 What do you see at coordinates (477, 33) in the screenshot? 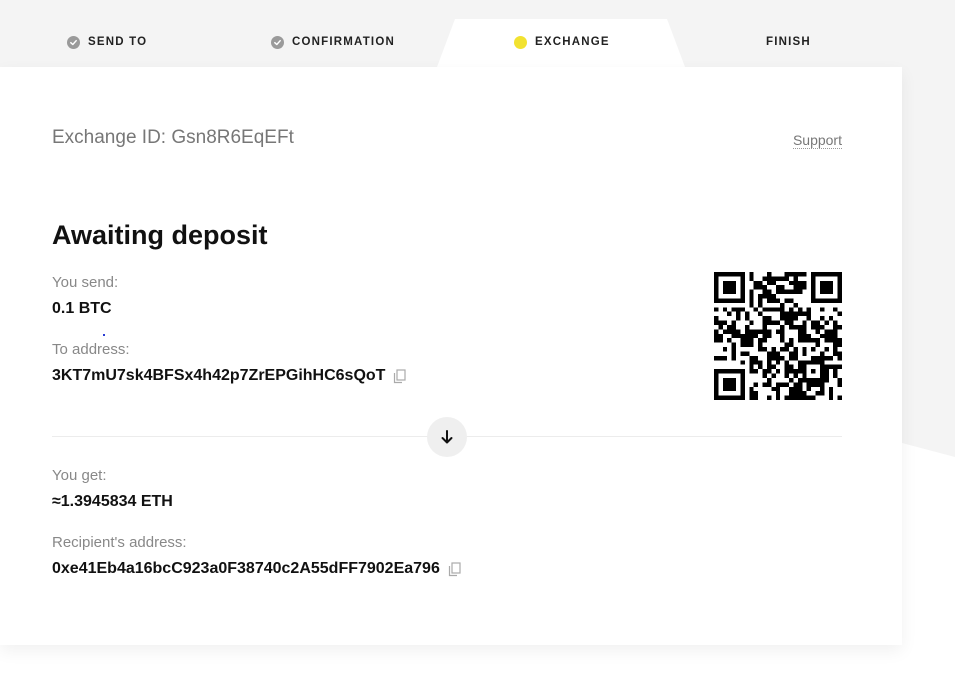
I see `progress-stepper: SEND TO CONFIRMATION EXCHANGE FINISH` at bounding box center [477, 33].